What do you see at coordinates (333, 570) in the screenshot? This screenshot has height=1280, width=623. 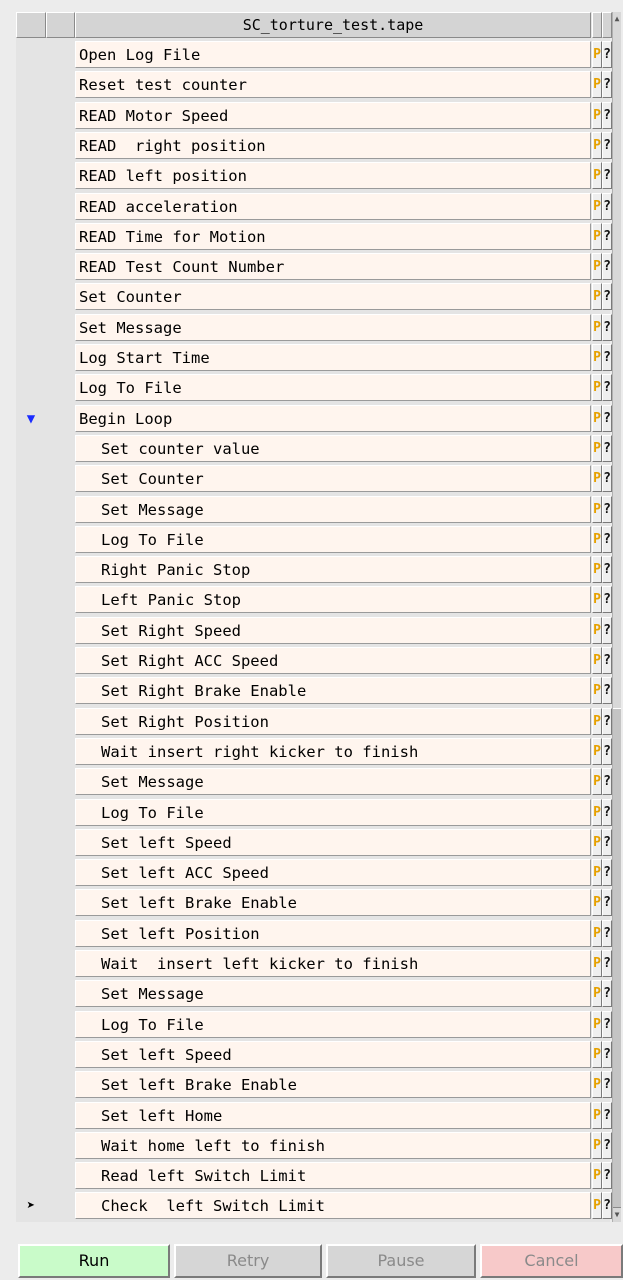 I see `step-label: Right Panic Stop` at bounding box center [333, 570].